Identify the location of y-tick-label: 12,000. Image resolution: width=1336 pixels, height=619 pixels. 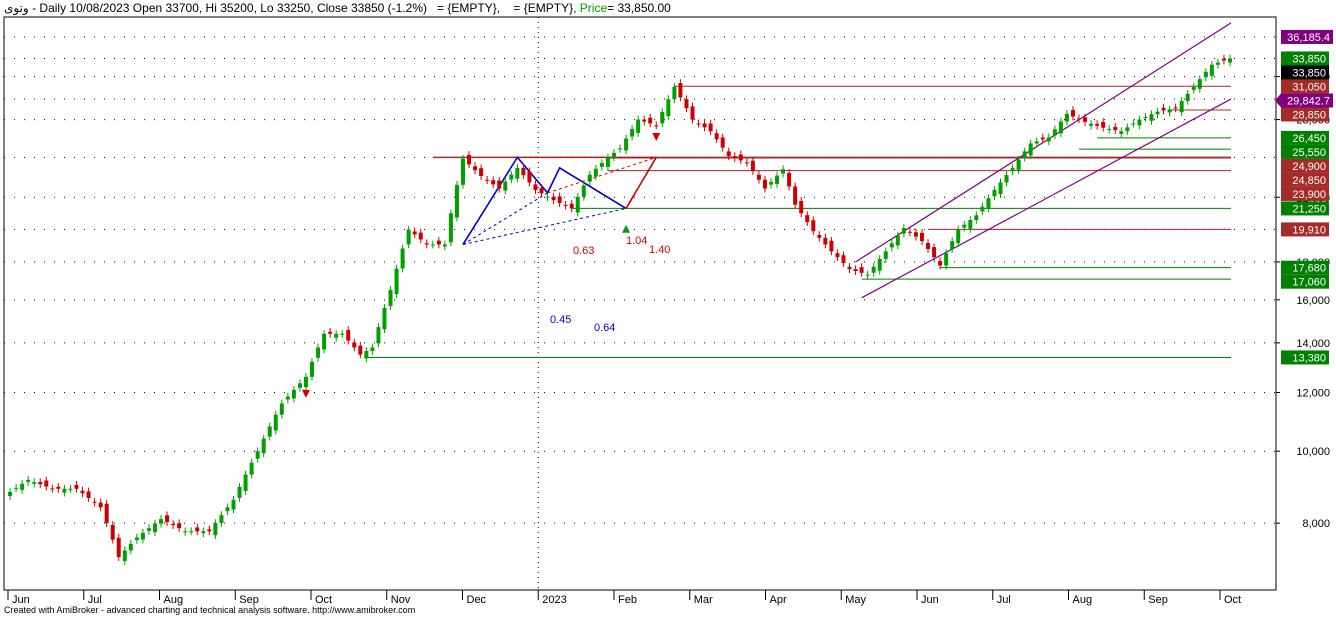
(1313, 394).